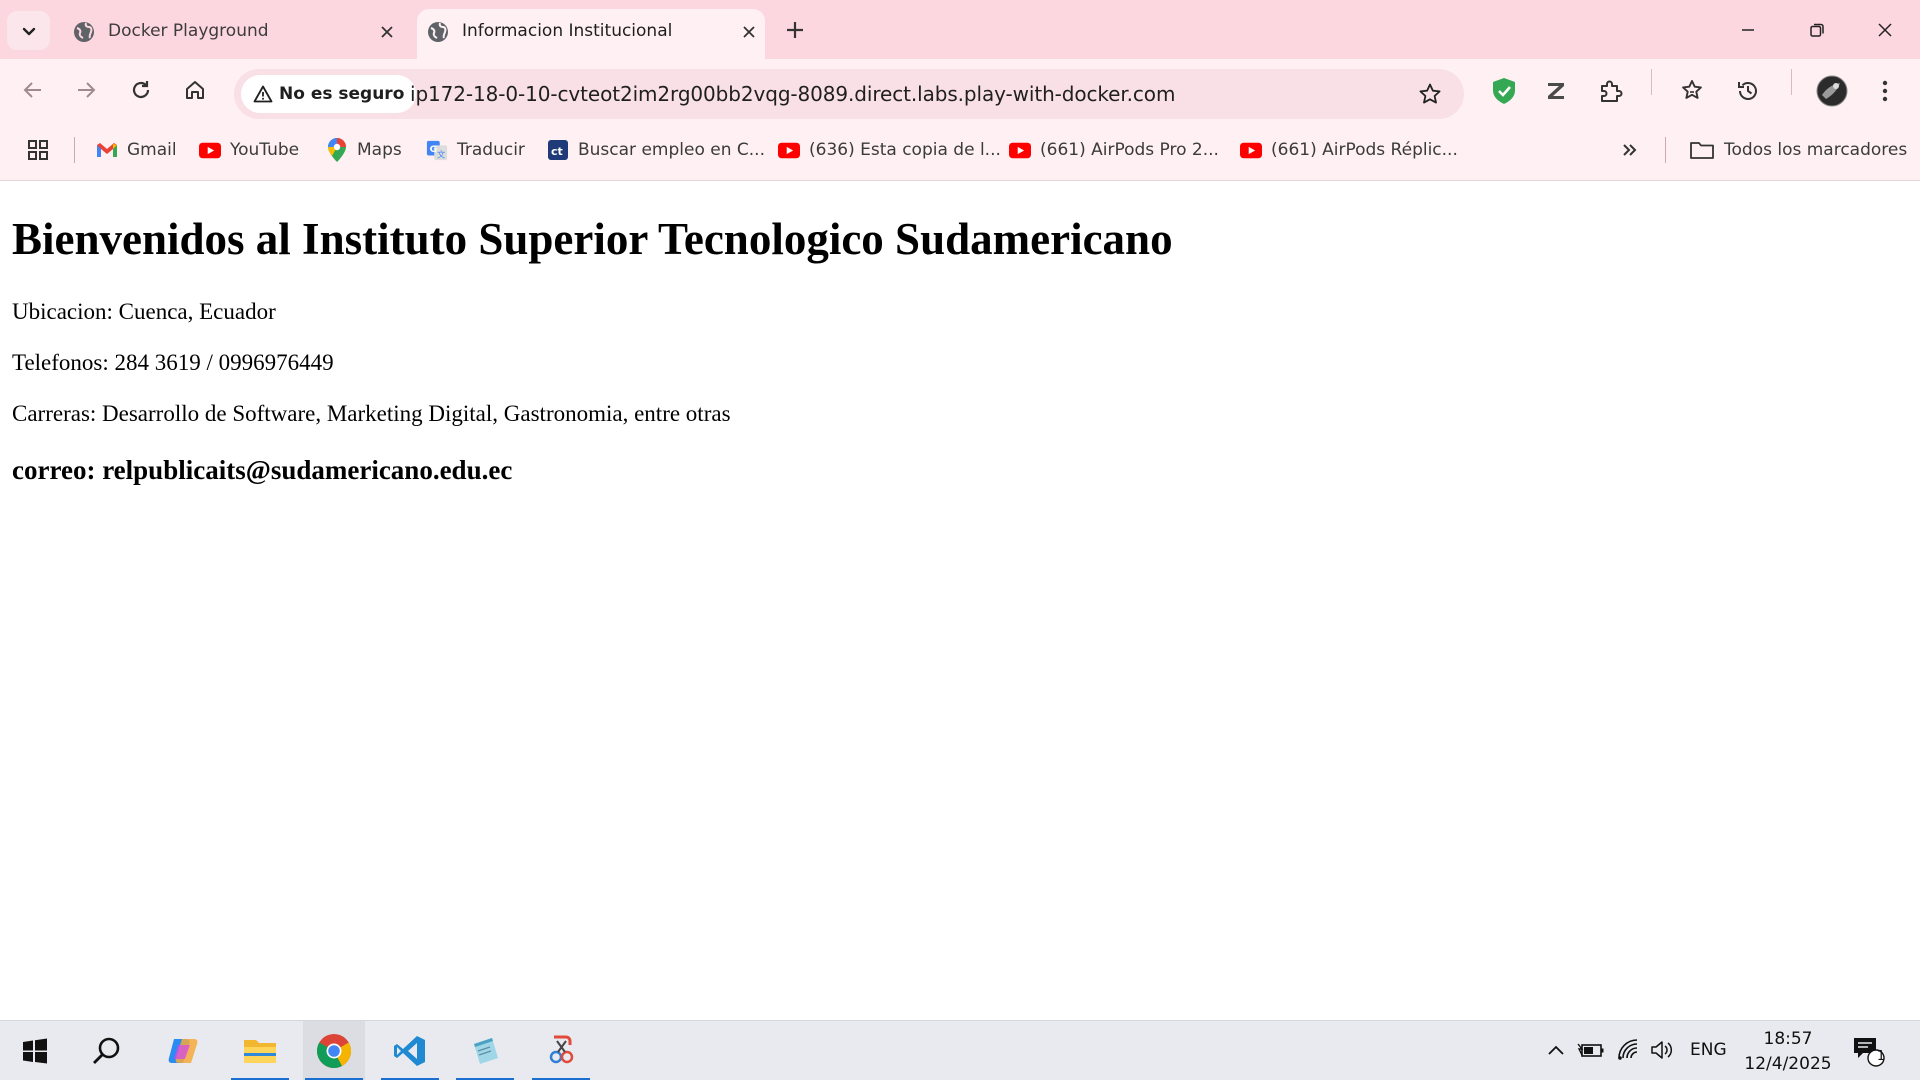 The width and height of the screenshot is (1920, 1080). I want to click on gmail-icon, so click(107, 150).